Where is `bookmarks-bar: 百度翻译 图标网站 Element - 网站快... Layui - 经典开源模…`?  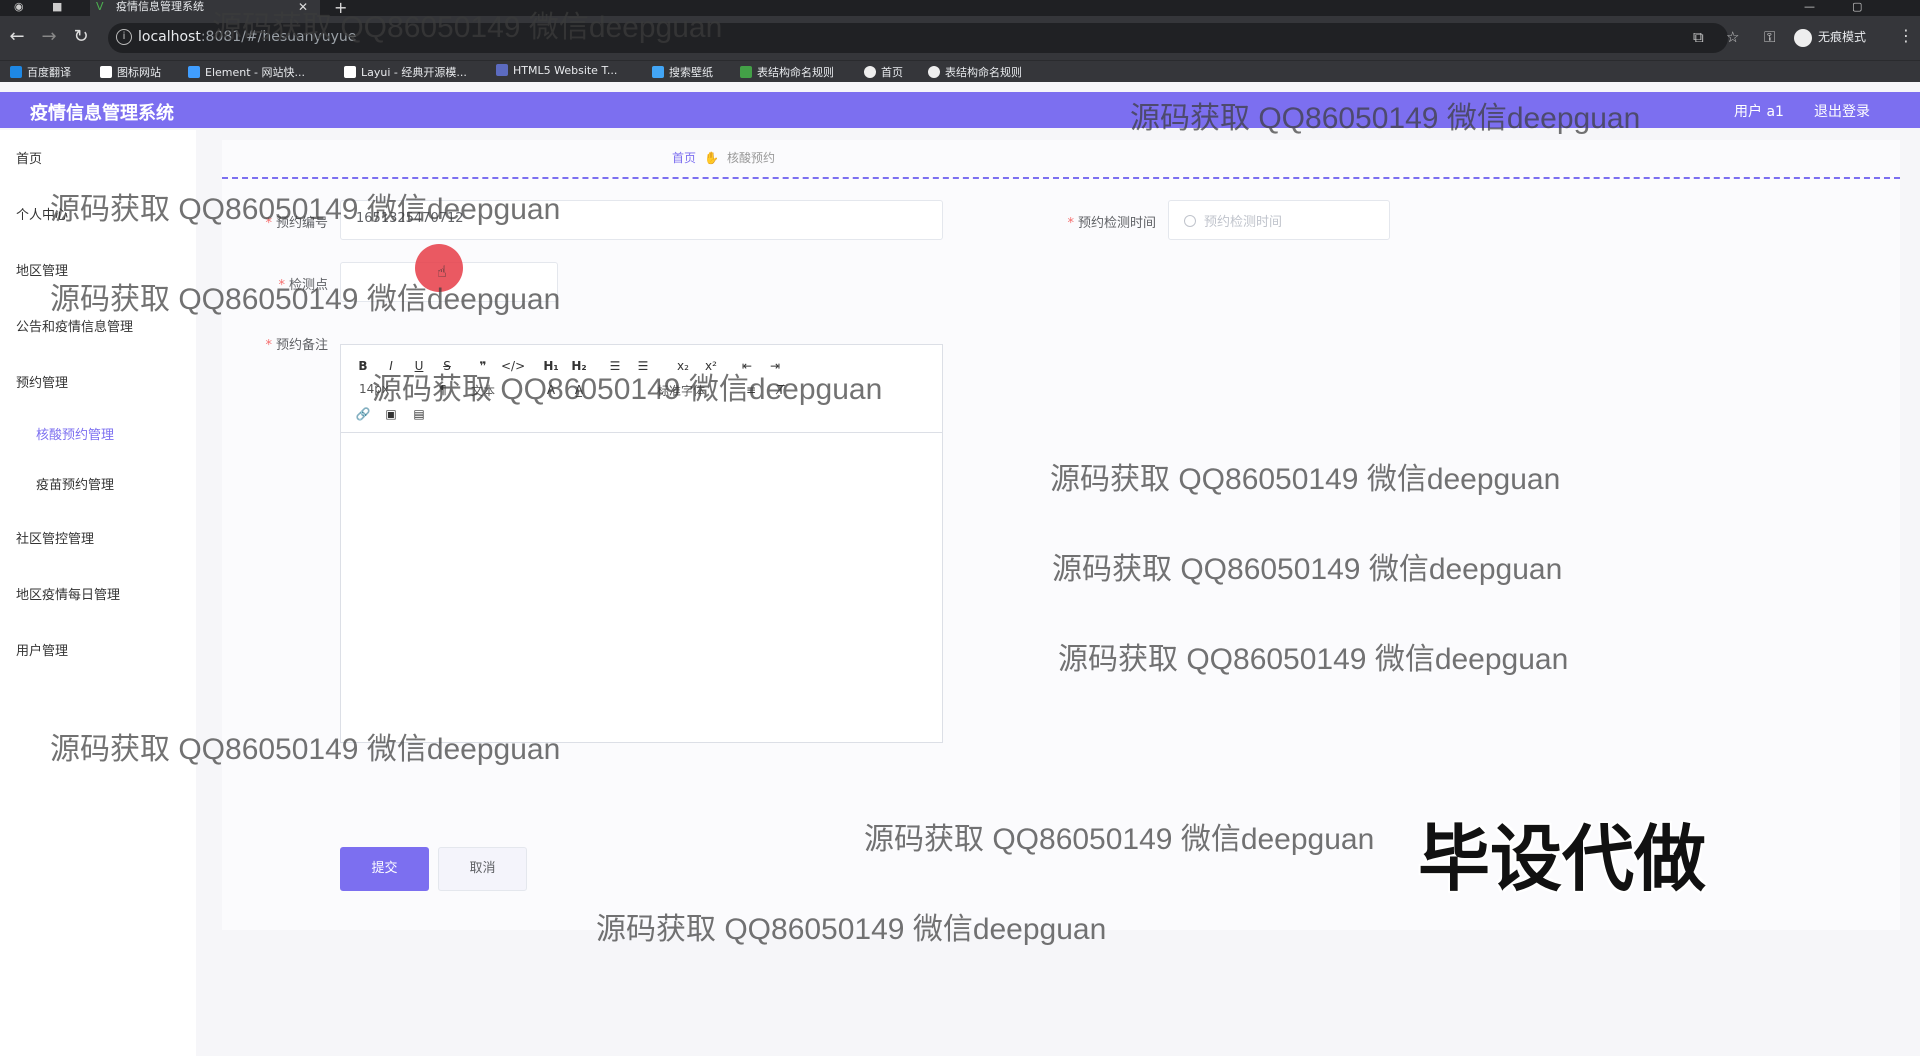
bookmarks-bar: 百度翻译 图标网站 Element - 网站快... Layui - 经典开源模… is located at coordinates (960, 71).